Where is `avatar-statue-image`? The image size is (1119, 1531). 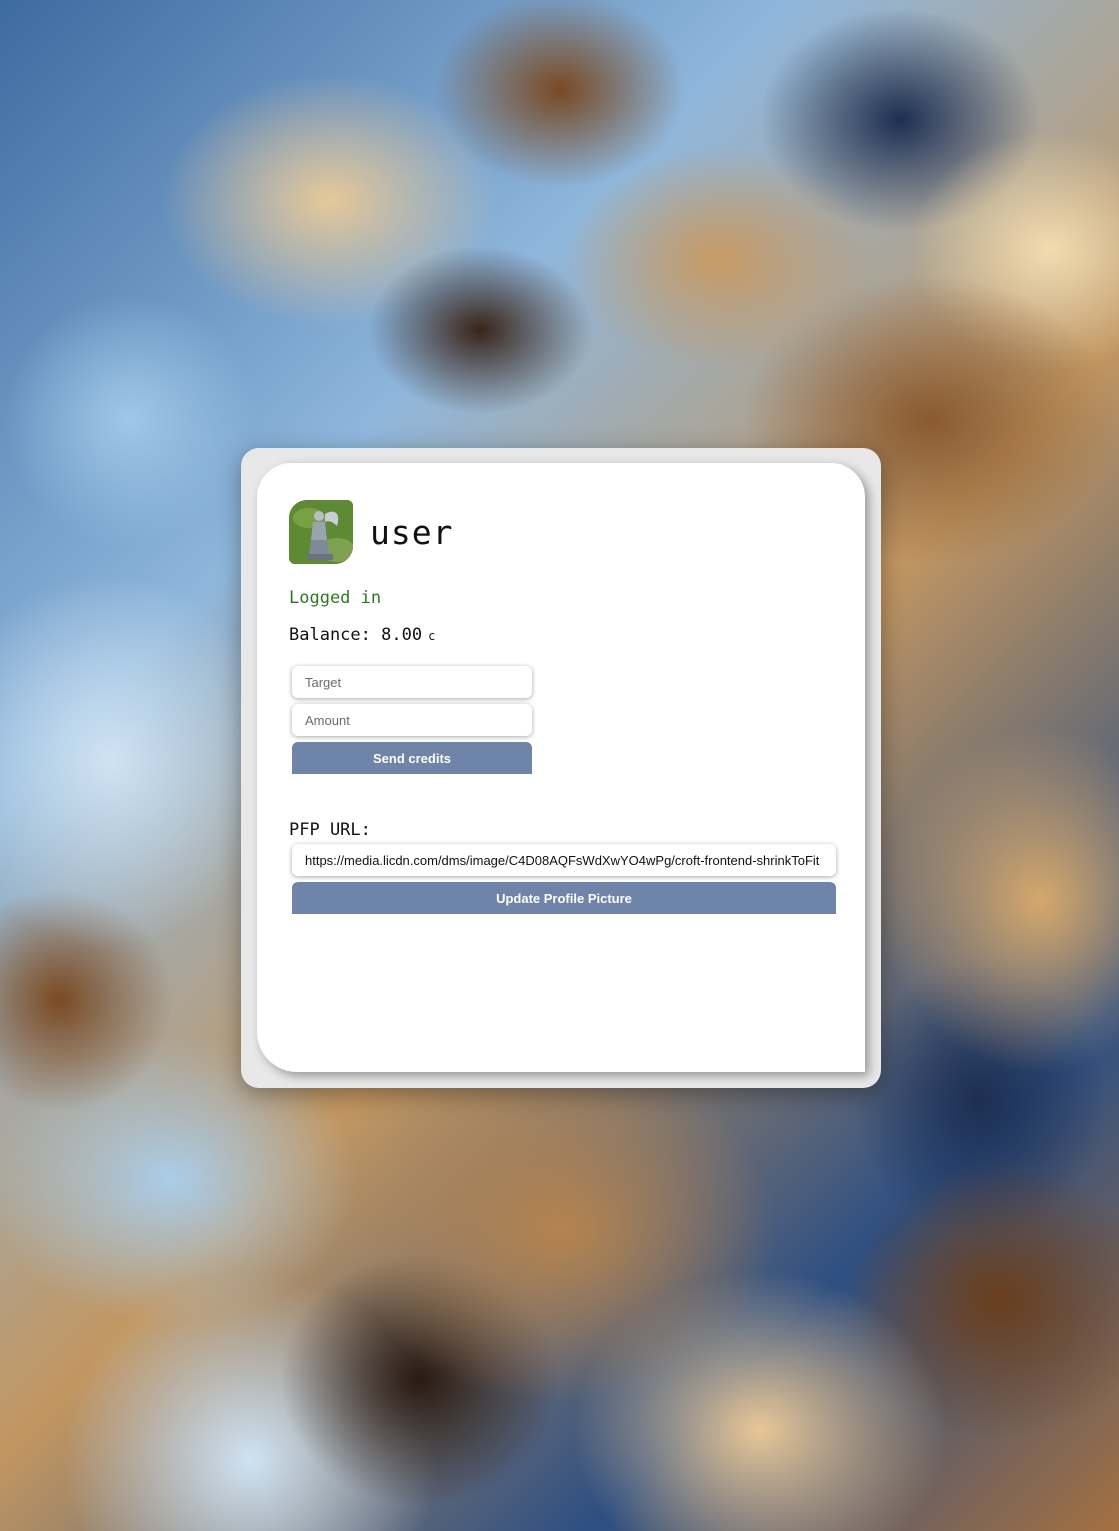
avatar-statue-image is located at coordinates (321, 532).